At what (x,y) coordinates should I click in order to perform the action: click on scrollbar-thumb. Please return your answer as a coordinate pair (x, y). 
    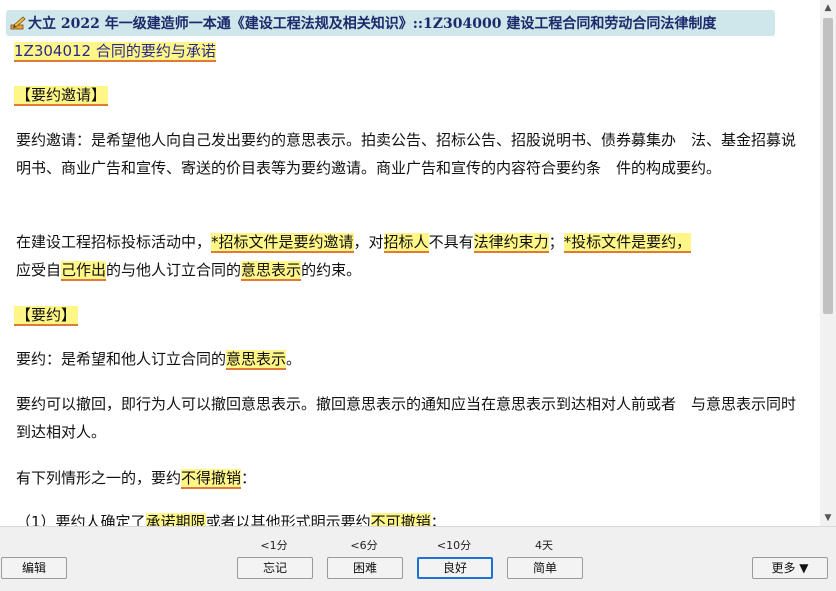
    Looking at the image, I should click on (828, 166).